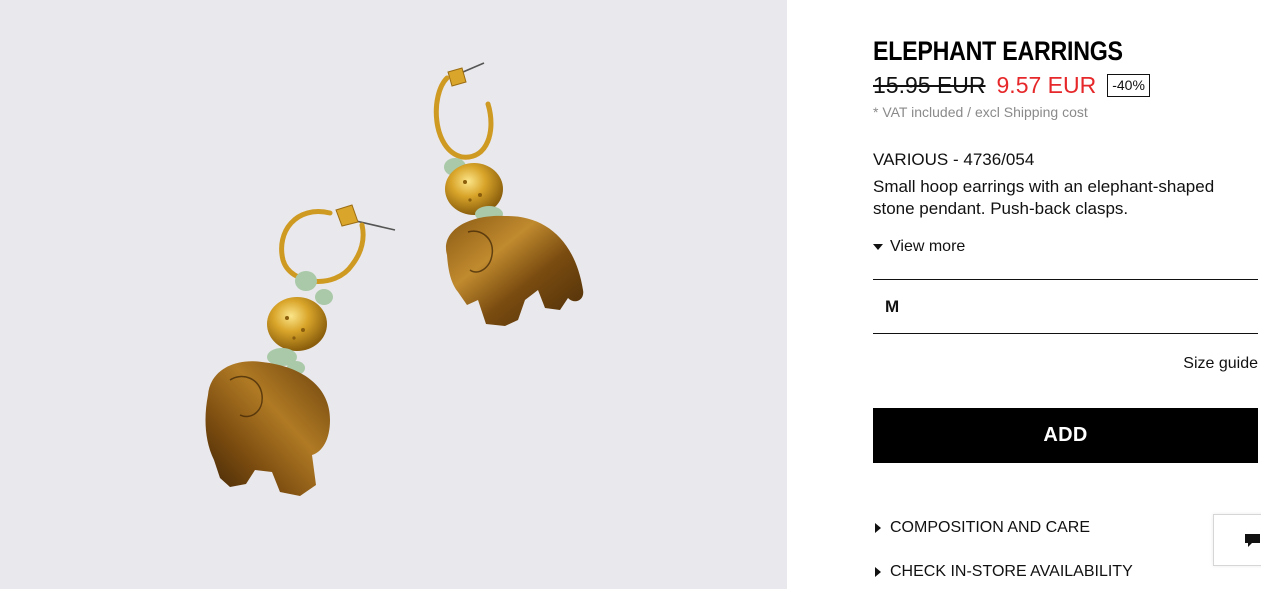 This screenshot has width=1261, height=589. What do you see at coordinates (1065, 306) in the screenshot?
I see `size-selector: M` at bounding box center [1065, 306].